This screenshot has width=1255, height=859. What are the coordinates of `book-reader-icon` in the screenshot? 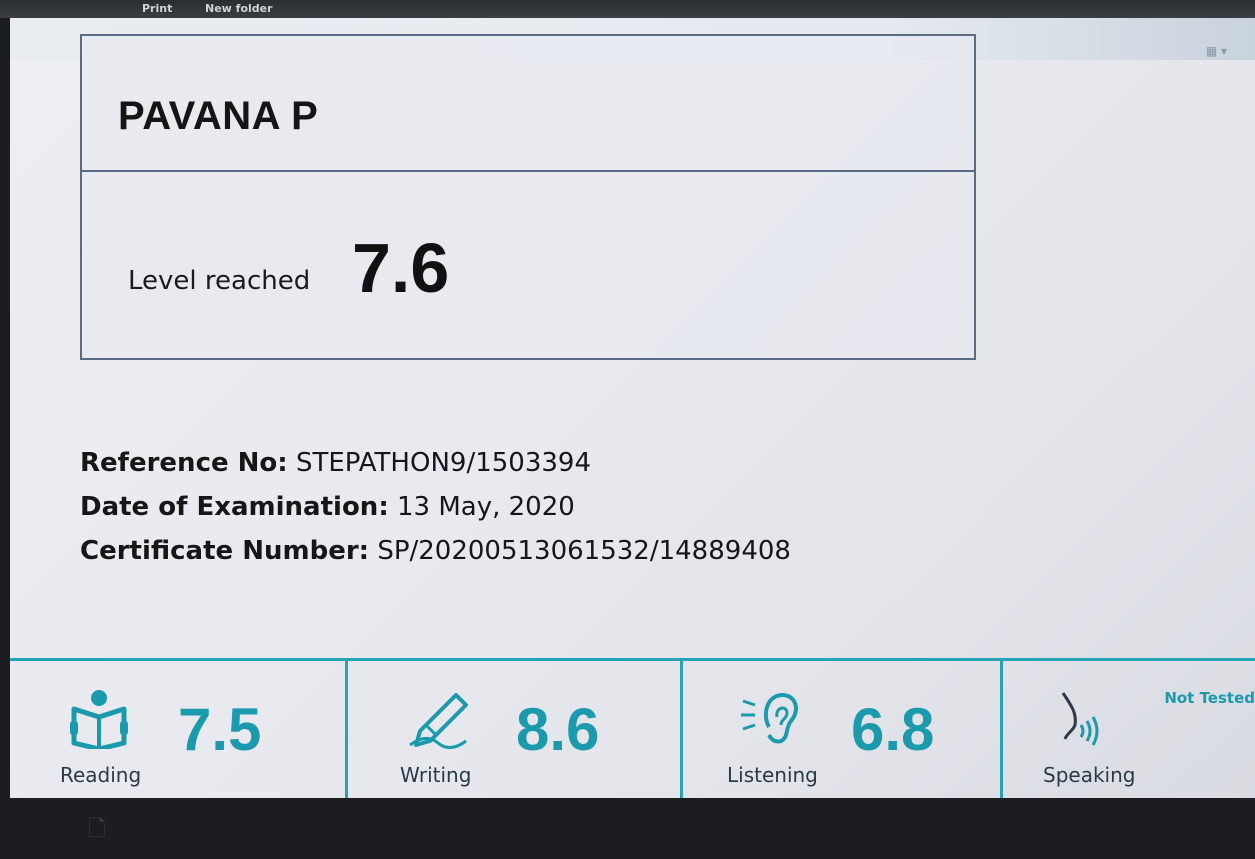 It's located at (99, 720).